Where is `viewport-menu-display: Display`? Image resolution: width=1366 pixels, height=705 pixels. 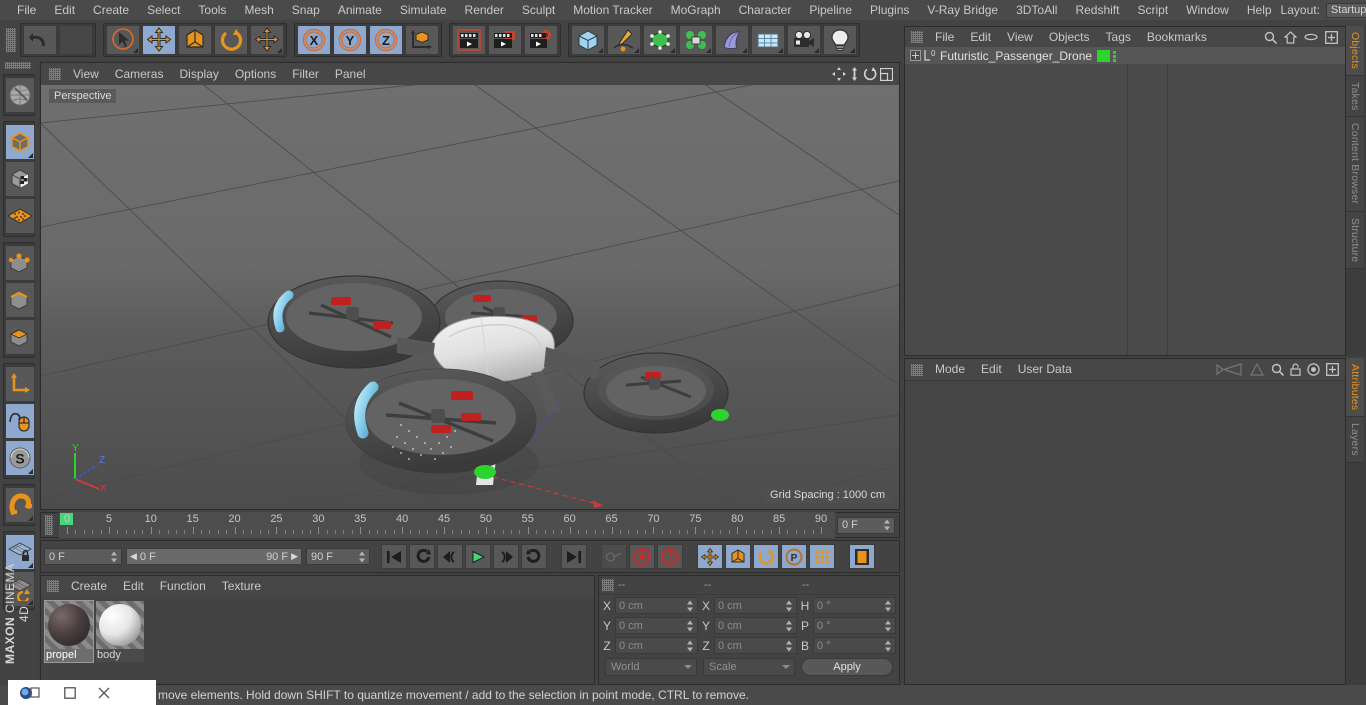
viewport-menu-display: Display is located at coordinates (198, 74).